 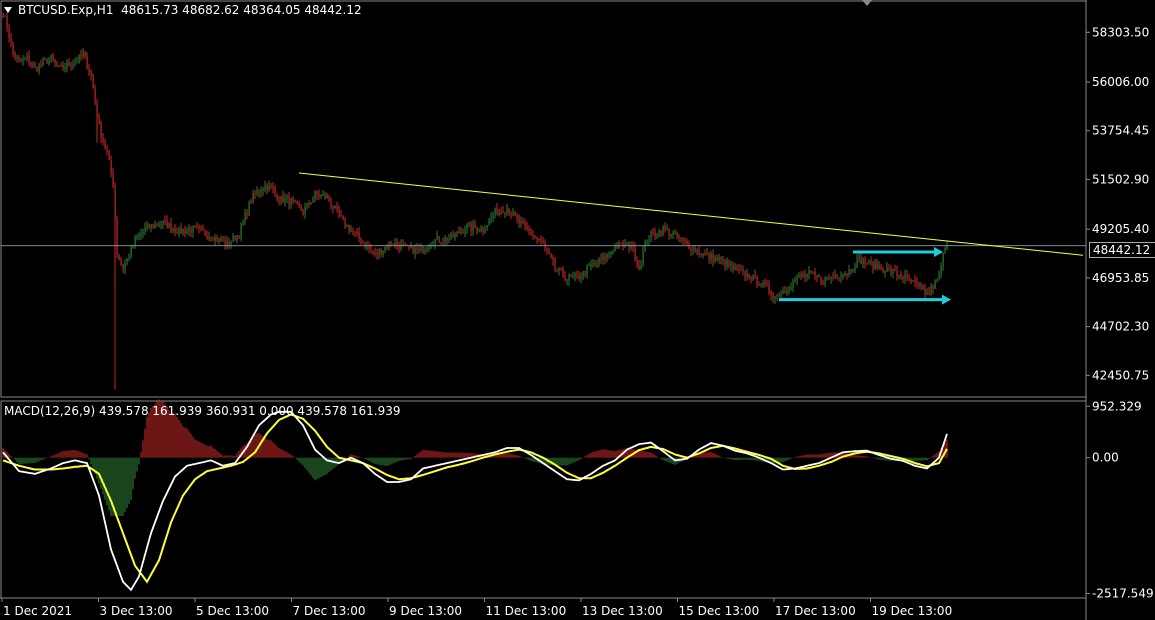 What do you see at coordinates (66, 10) in the screenshot?
I see `symbol-label: BTCUSD.Exp,H1` at bounding box center [66, 10].